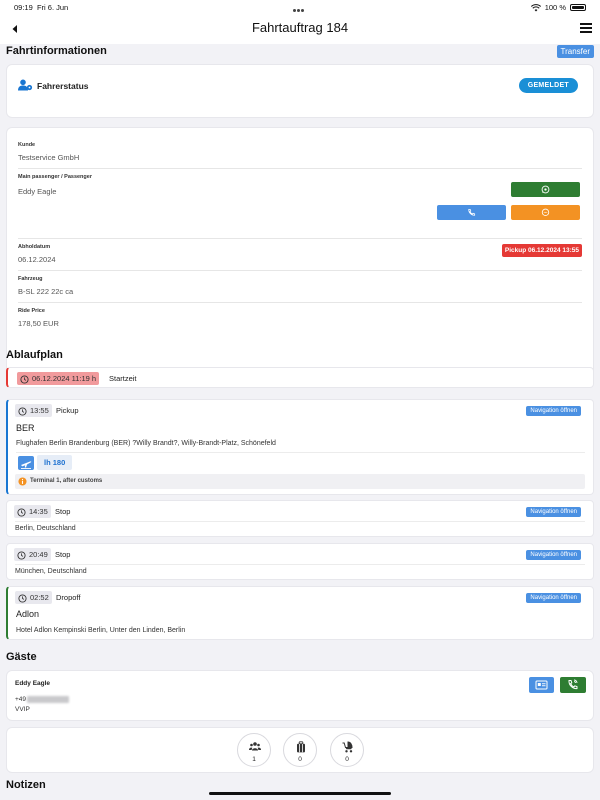 Image resolution: width=600 pixels, height=800 pixels. Describe the element at coordinates (37, 191) in the screenshot. I see `passenger-value: Eddy Eagle` at that location.